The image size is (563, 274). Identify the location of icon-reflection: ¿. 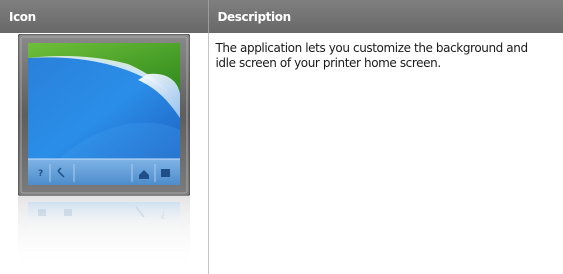
(104, 233).